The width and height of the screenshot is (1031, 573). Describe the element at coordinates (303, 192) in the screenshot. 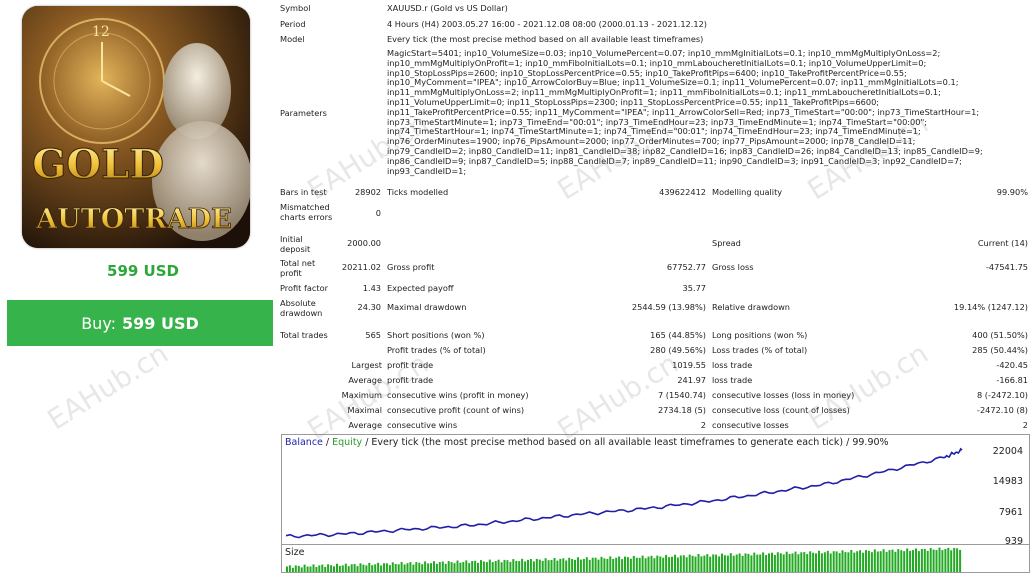

I see `bars-label: Bars in test` at that location.